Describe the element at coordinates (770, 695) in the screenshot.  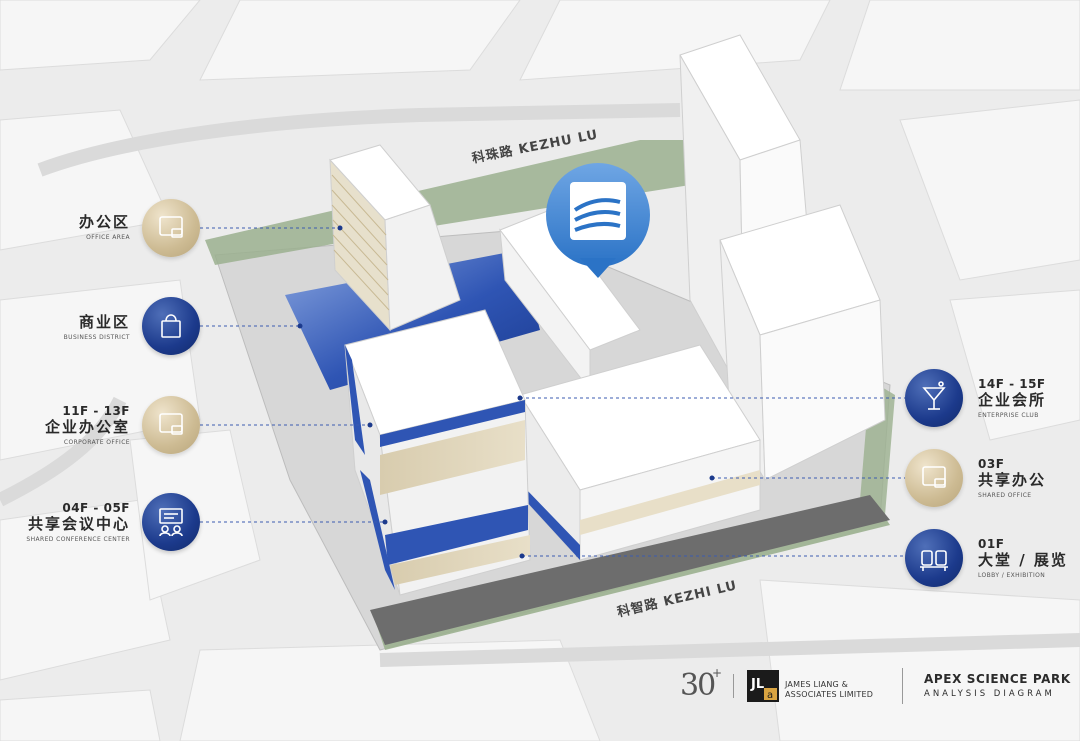
I see `svg-text: a` at that location.